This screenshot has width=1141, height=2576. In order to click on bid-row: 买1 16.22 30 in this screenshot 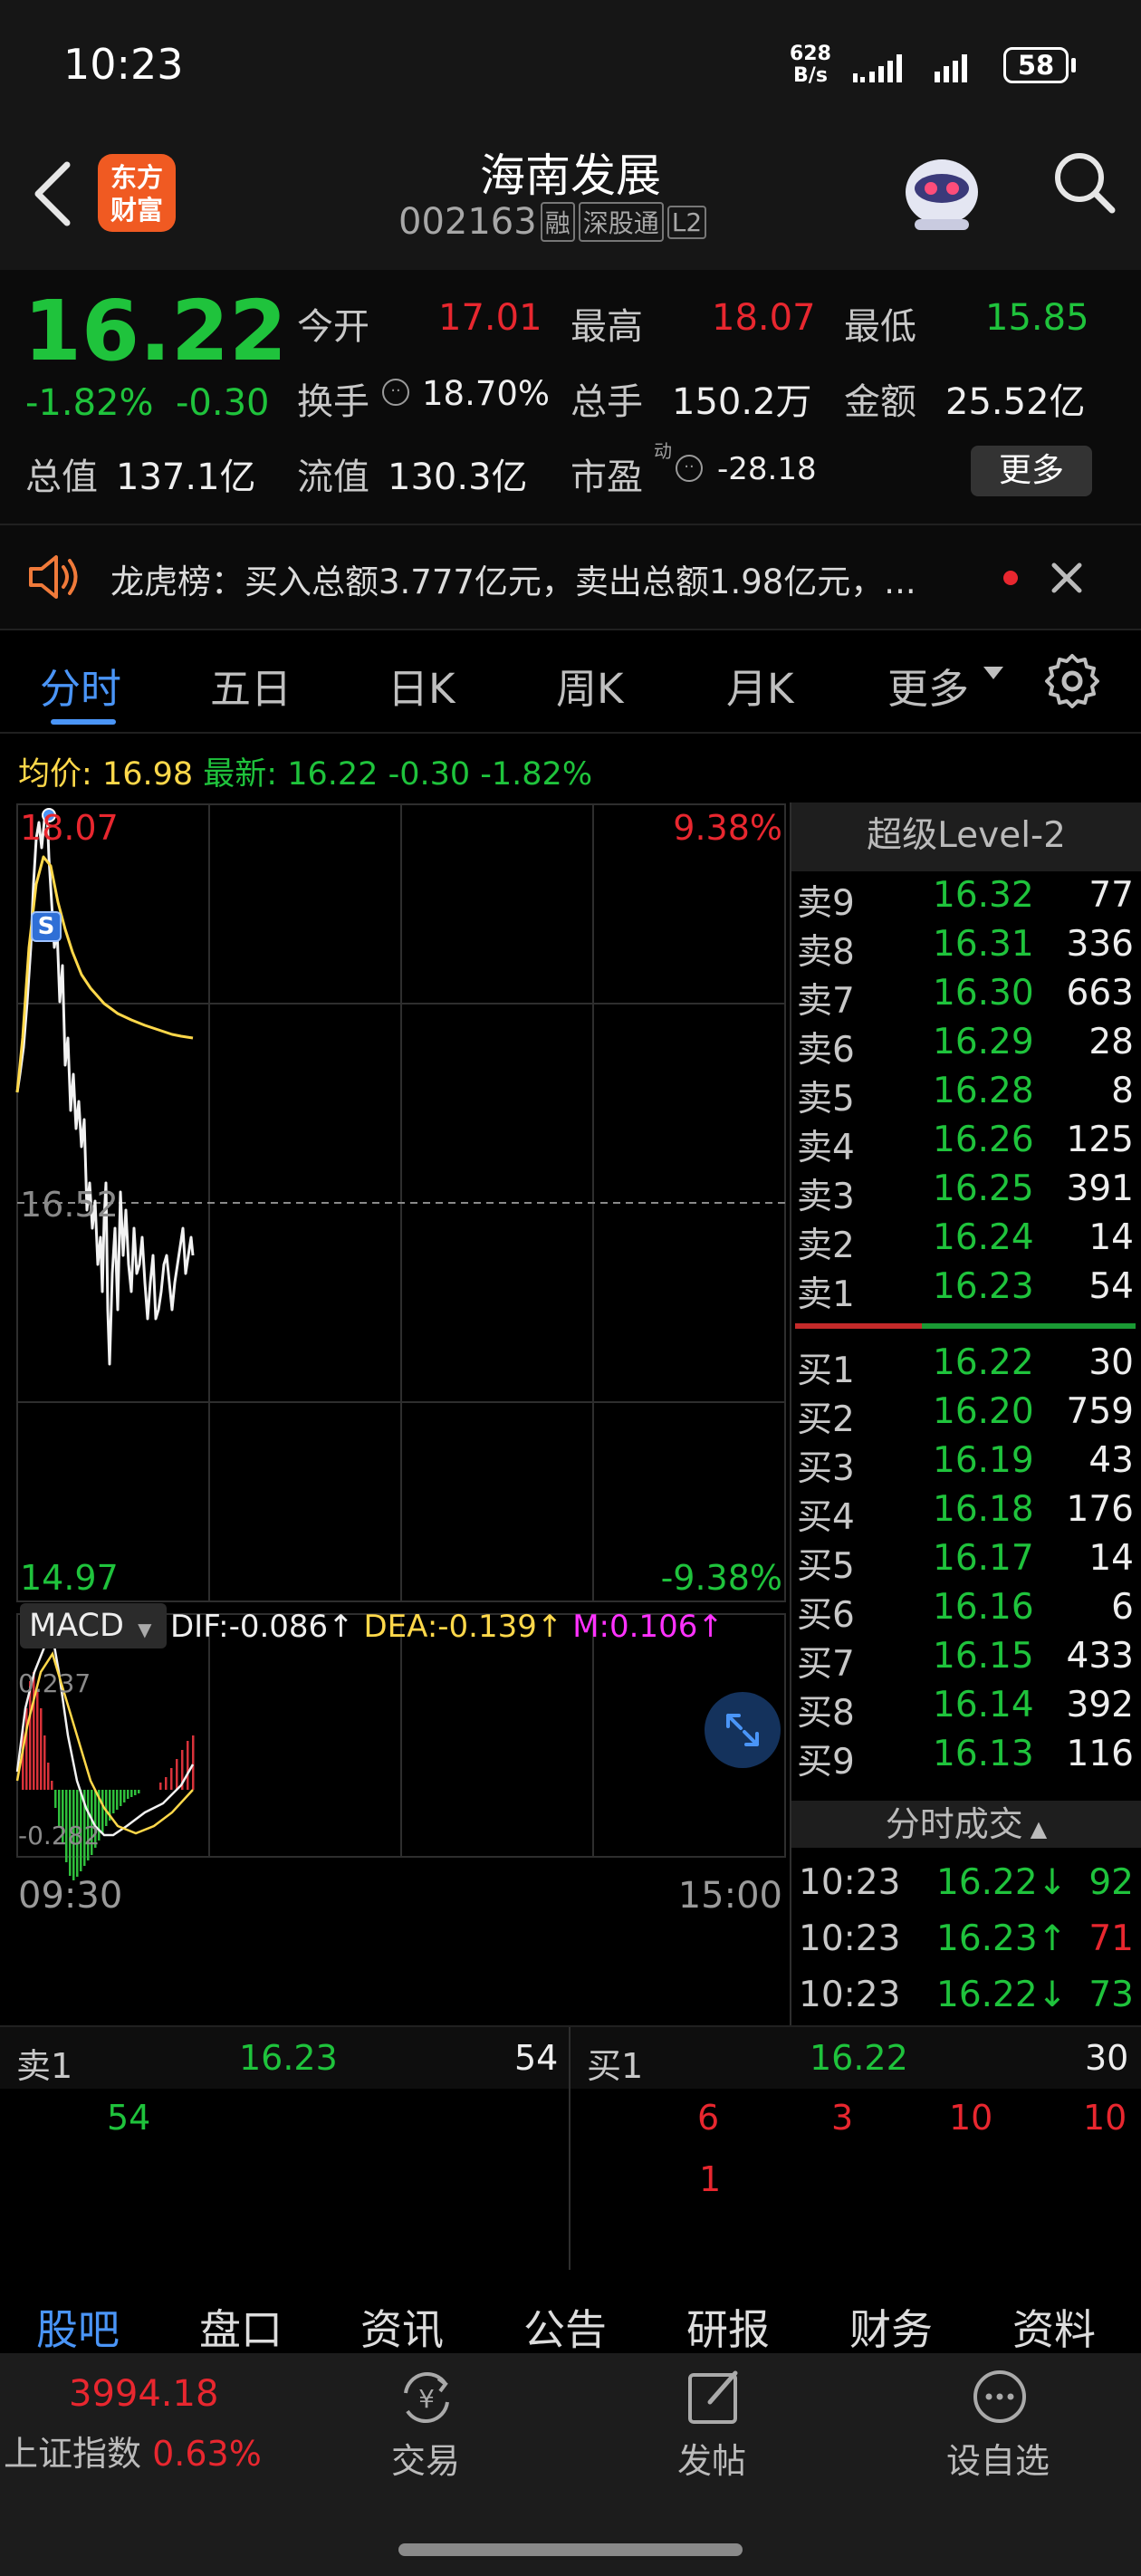, I will do `click(969, 1366)`.